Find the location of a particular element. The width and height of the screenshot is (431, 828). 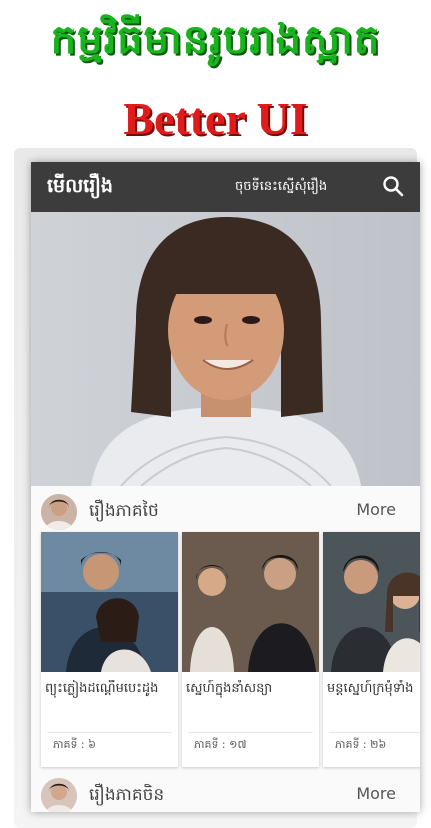

app-title: មើលរឿង is located at coordinates (80, 186).